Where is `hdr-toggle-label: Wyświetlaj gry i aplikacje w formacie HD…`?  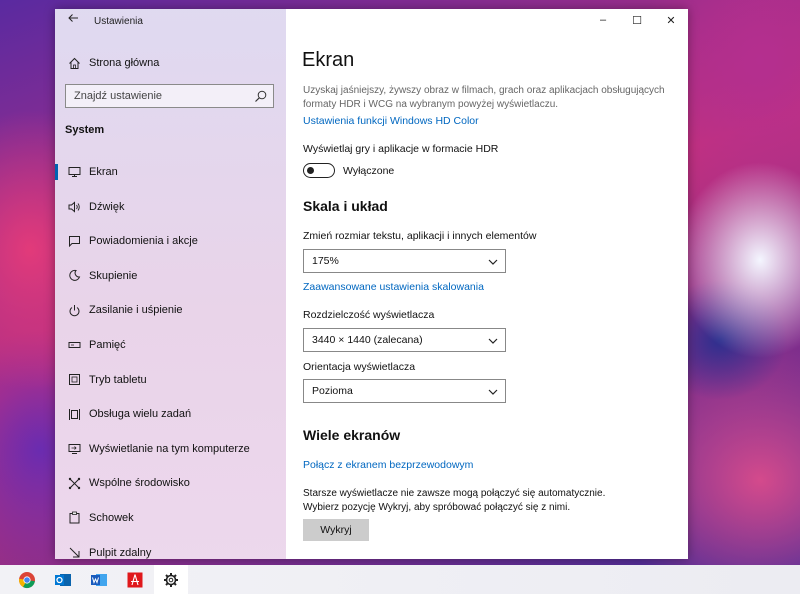 hdr-toggle-label: Wyświetlaj gry i aplikacje w formacie HD… is located at coordinates (401, 149).